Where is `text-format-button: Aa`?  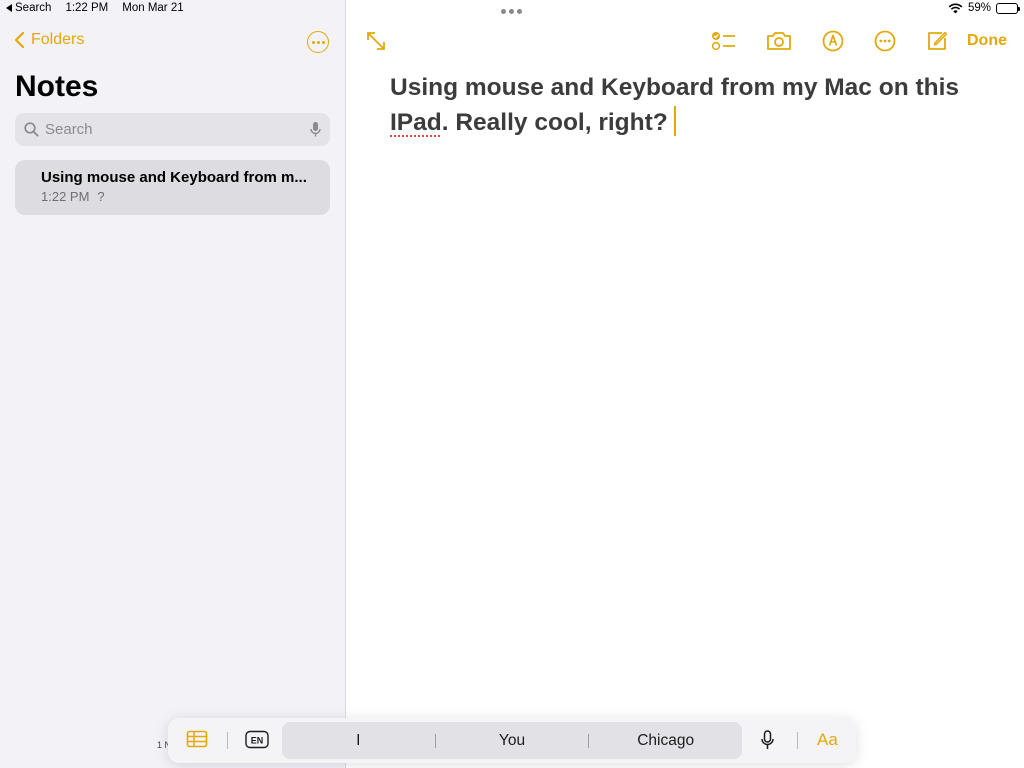
text-format-button: Aa is located at coordinates (827, 740).